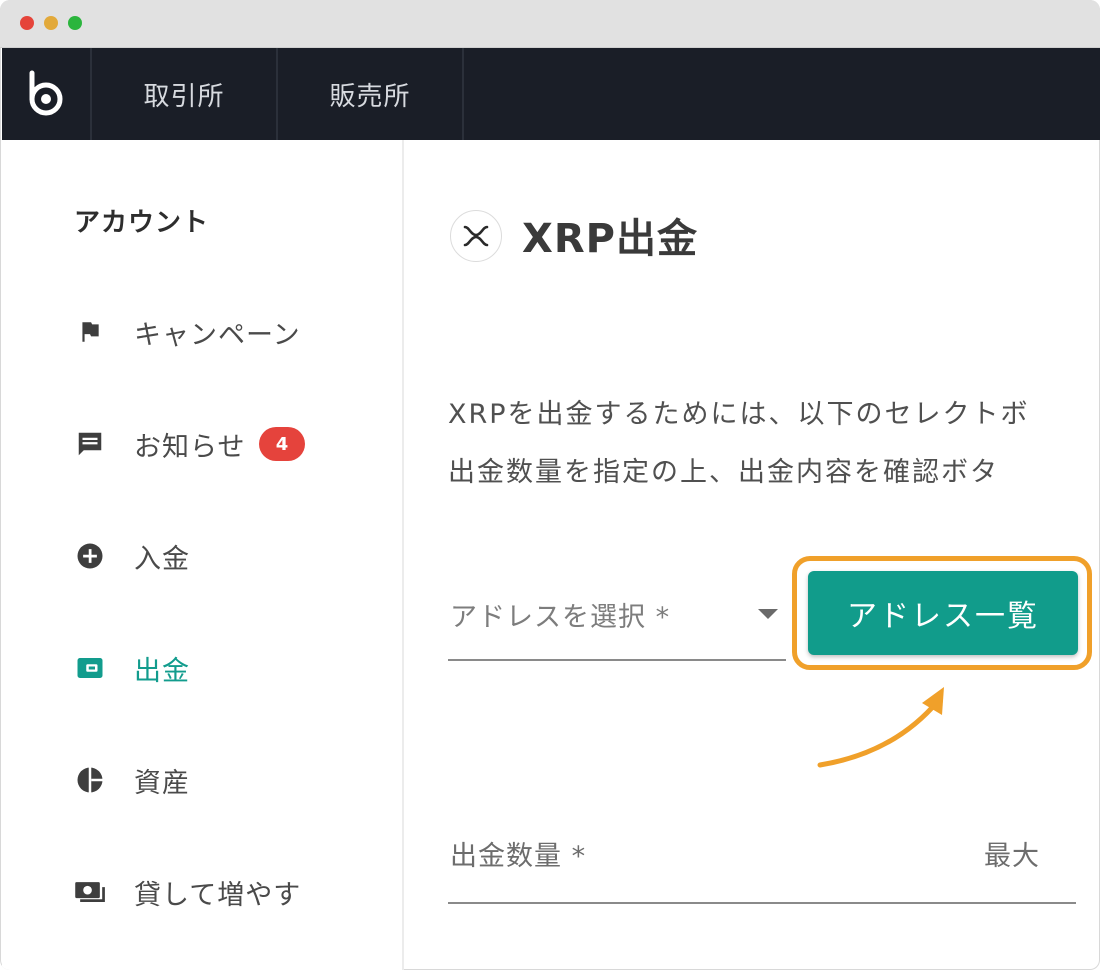 The height and width of the screenshot is (970, 1100). What do you see at coordinates (162, 783) in the screenshot?
I see `sidebar-item-label: 資産` at bounding box center [162, 783].